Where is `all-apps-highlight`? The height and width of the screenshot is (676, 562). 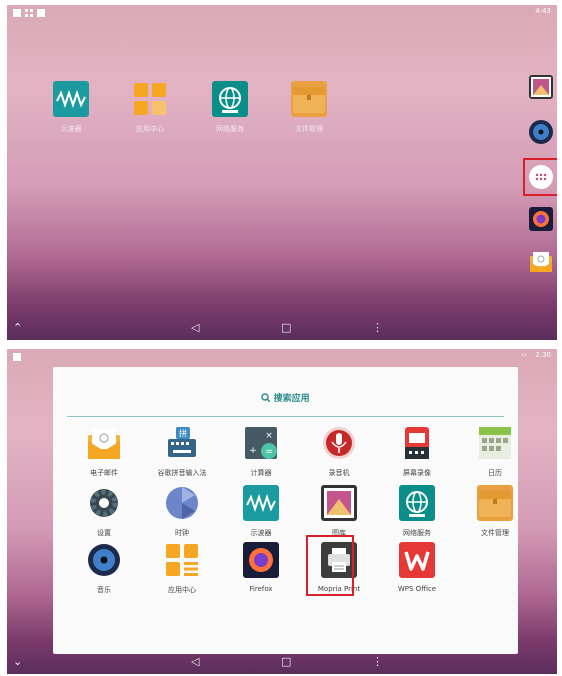 all-apps-highlight is located at coordinates (540, 177).